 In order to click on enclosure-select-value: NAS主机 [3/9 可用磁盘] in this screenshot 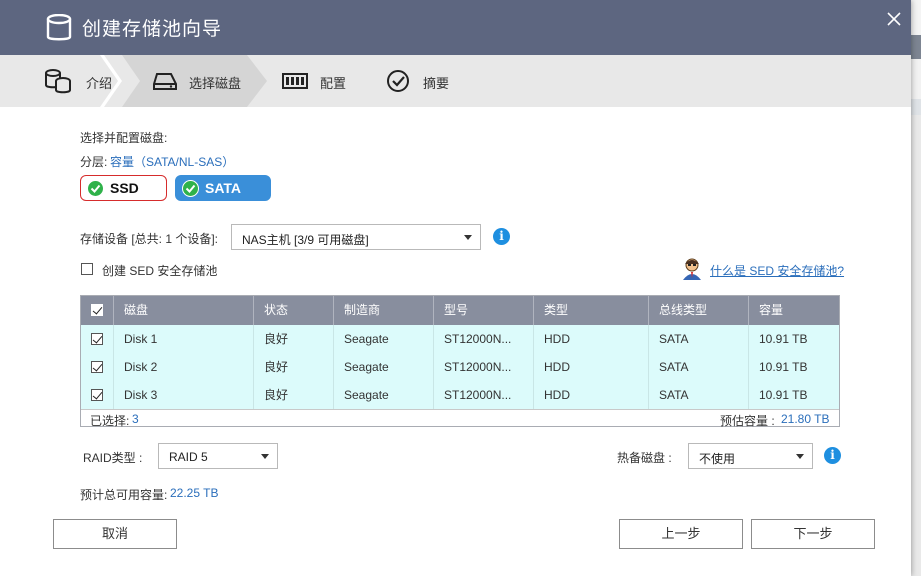, I will do `click(305, 240)`.